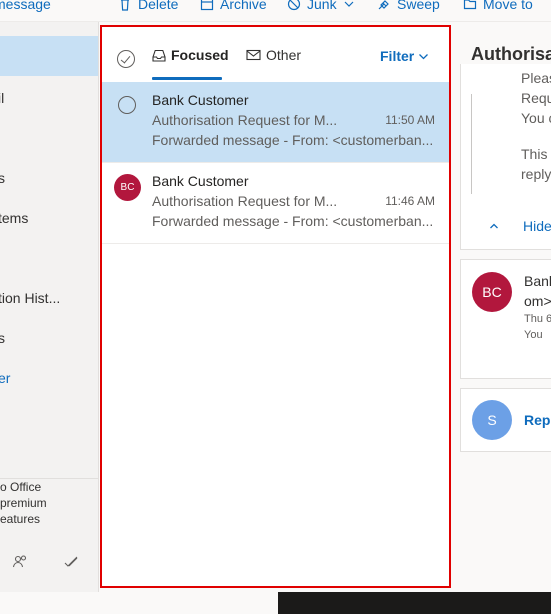 The image size is (551, 614). Describe the element at coordinates (533, 335) in the screenshot. I see `recipient-line: You` at that location.